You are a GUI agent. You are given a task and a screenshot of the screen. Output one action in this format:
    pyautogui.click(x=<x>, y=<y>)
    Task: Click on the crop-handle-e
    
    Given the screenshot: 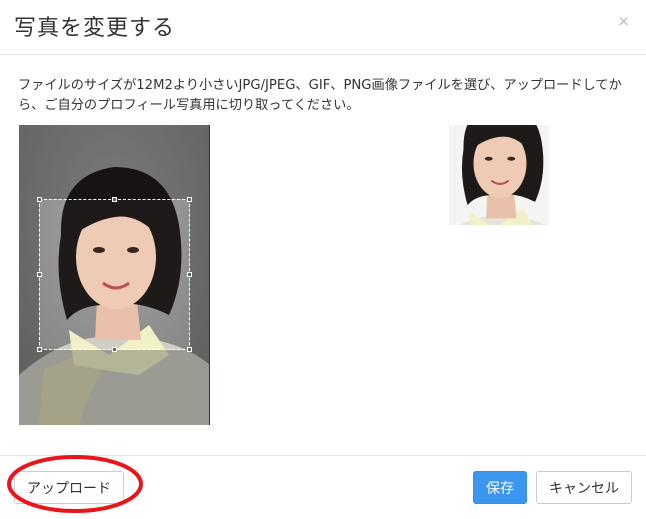 What is the action you would take?
    pyautogui.click(x=189, y=274)
    